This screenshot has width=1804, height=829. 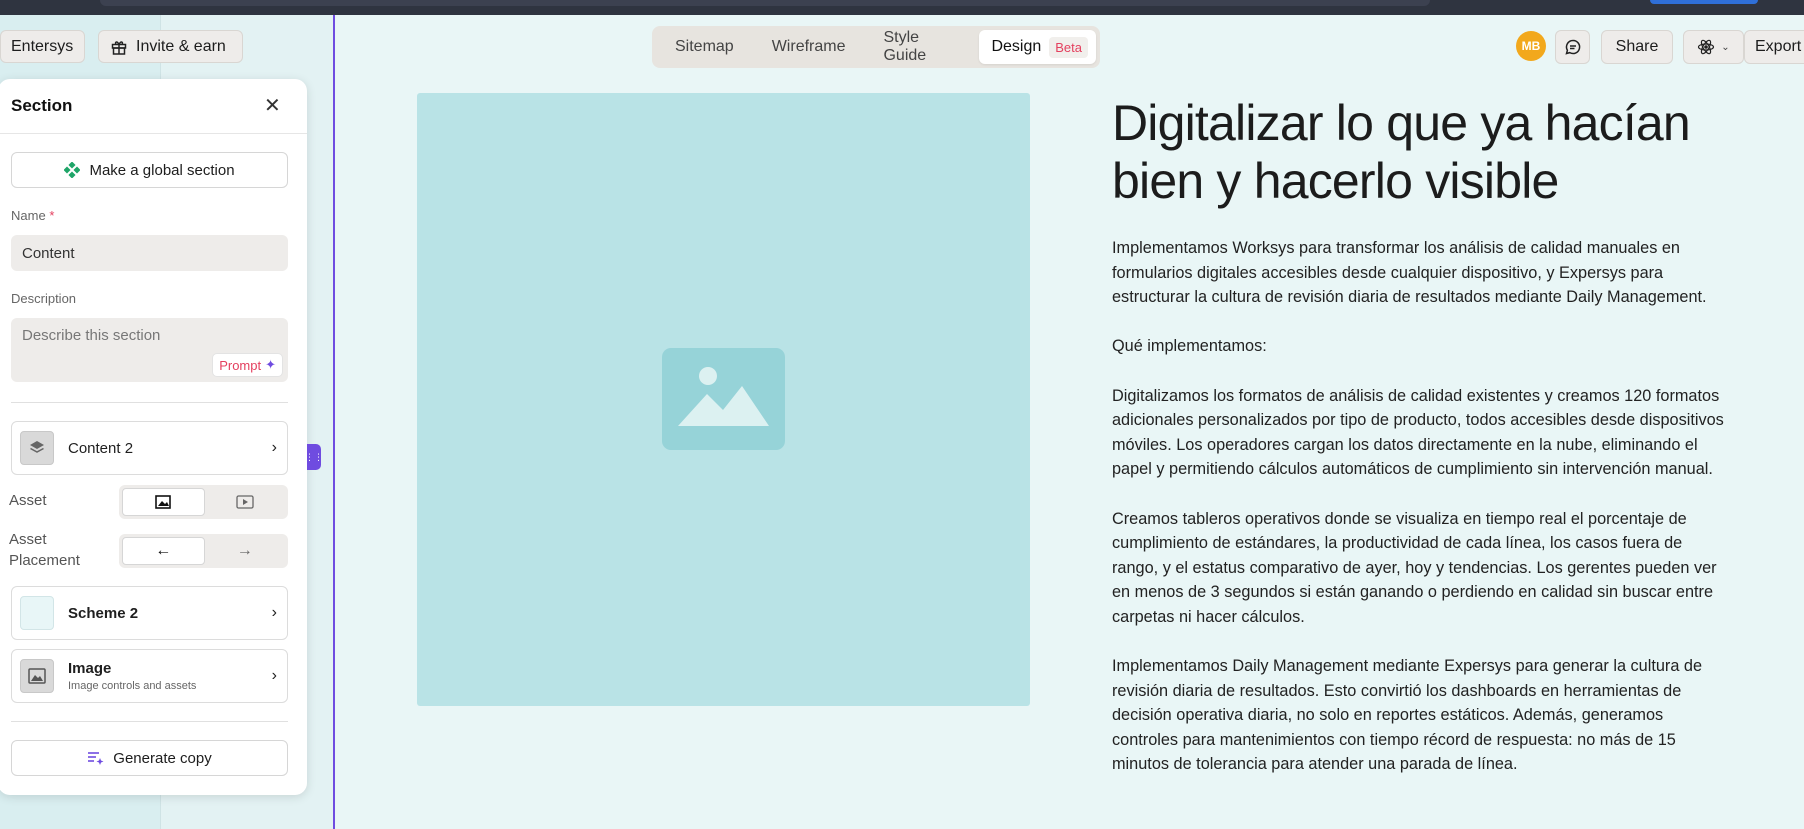 I want to click on gift-icon, so click(x=119, y=47).